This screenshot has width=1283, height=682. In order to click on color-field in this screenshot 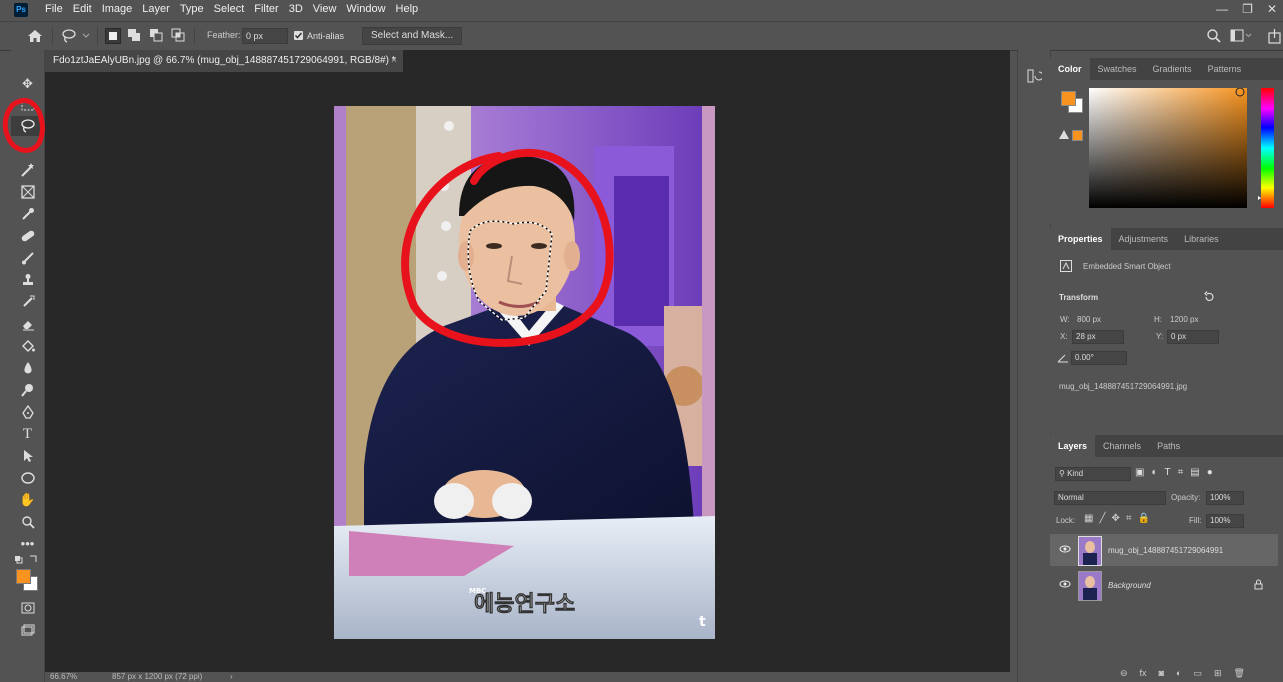, I will do `click(1168, 147)`.